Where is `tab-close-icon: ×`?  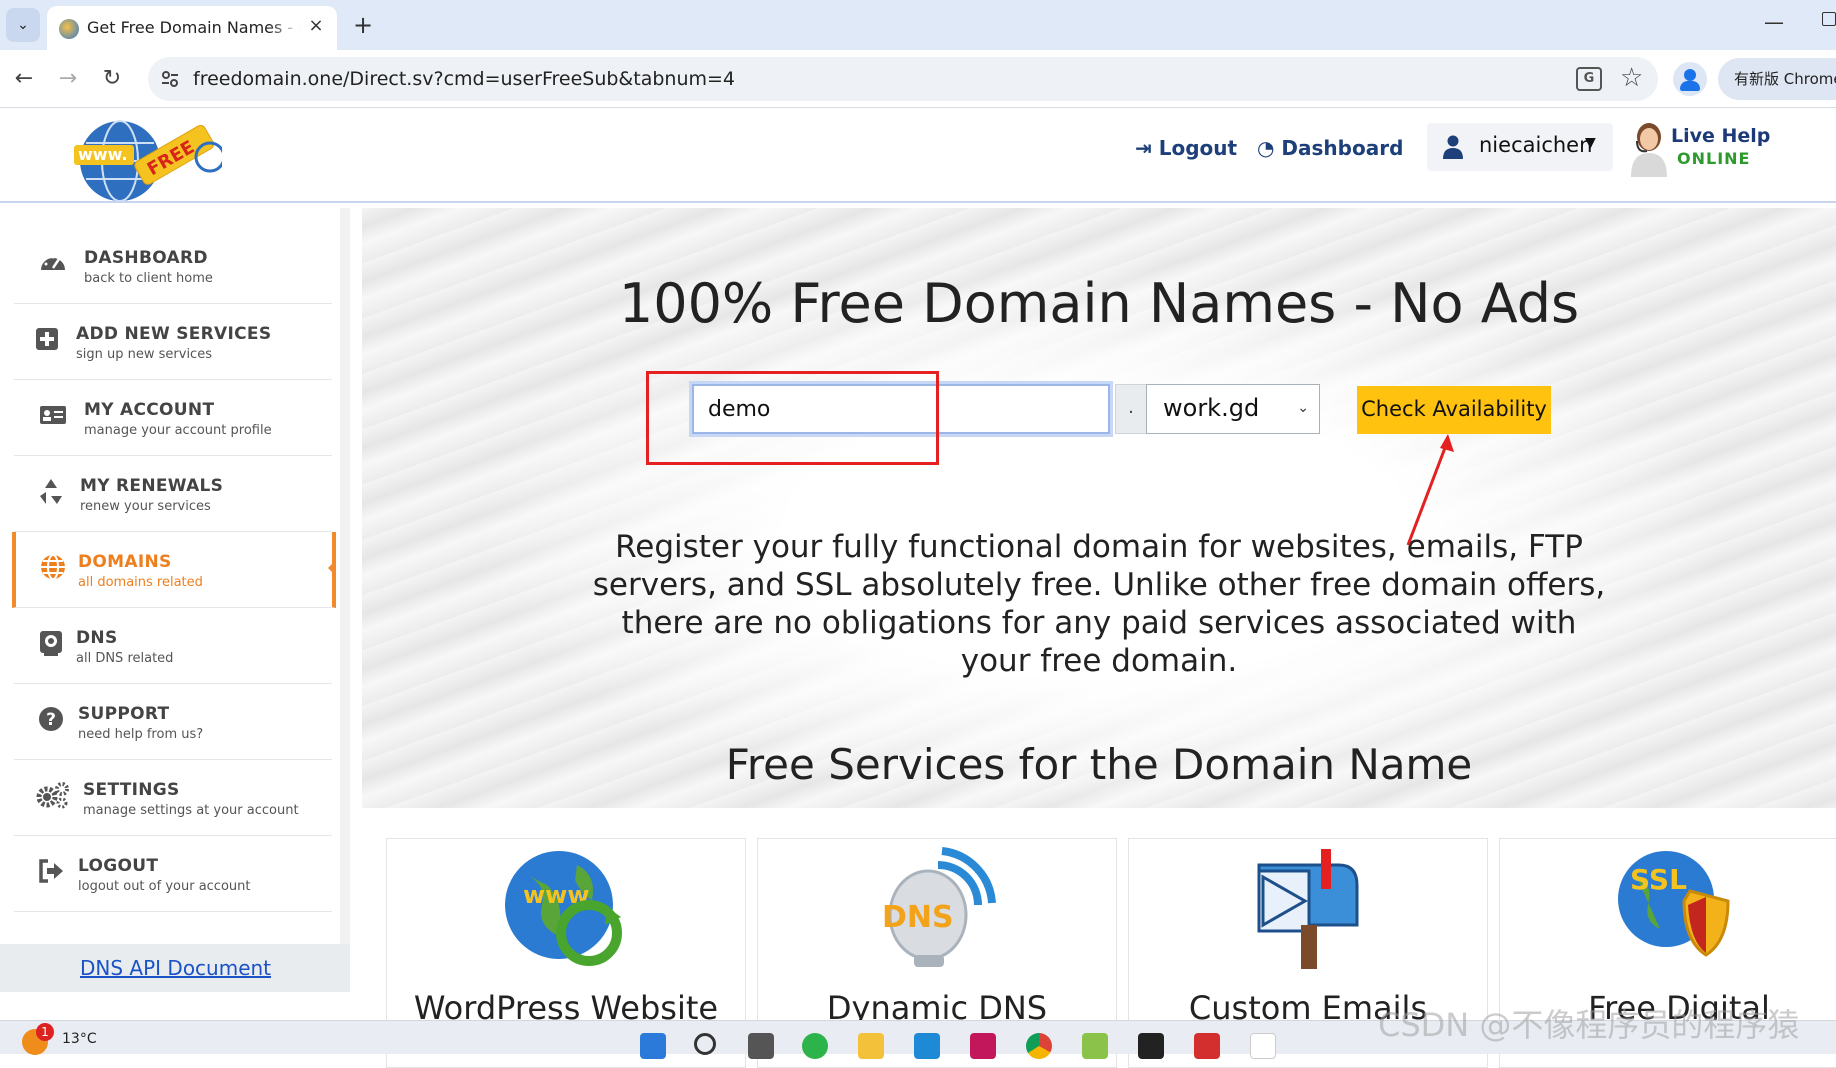 tab-close-icon: × is located at coordinates (316, 26).